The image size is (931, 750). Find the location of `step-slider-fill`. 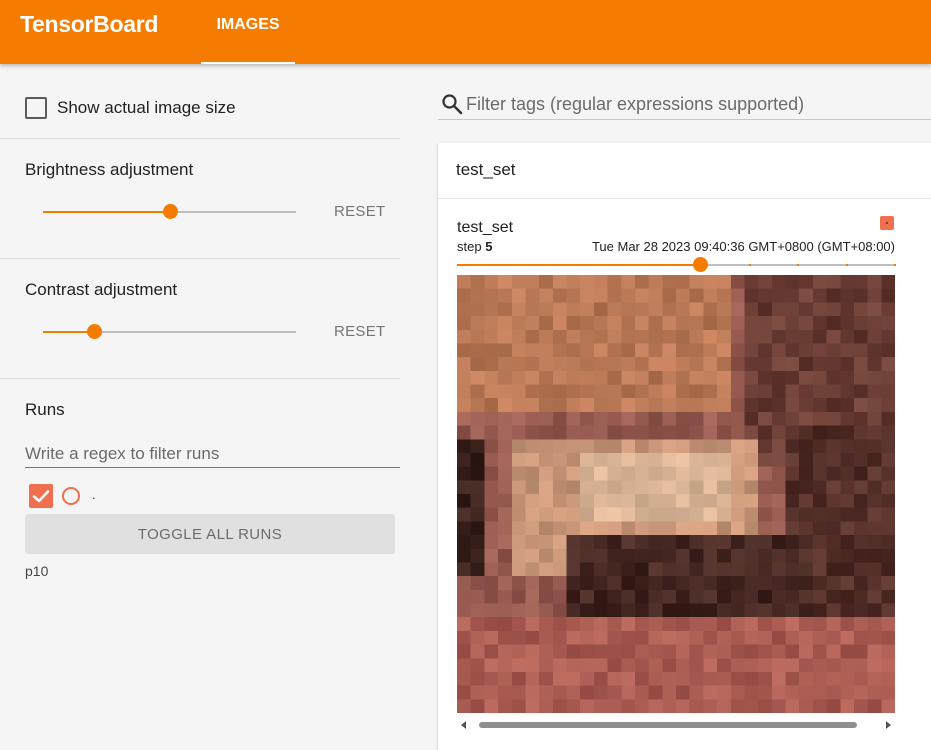

step-slider-fill is located at coordinates (578, 265).